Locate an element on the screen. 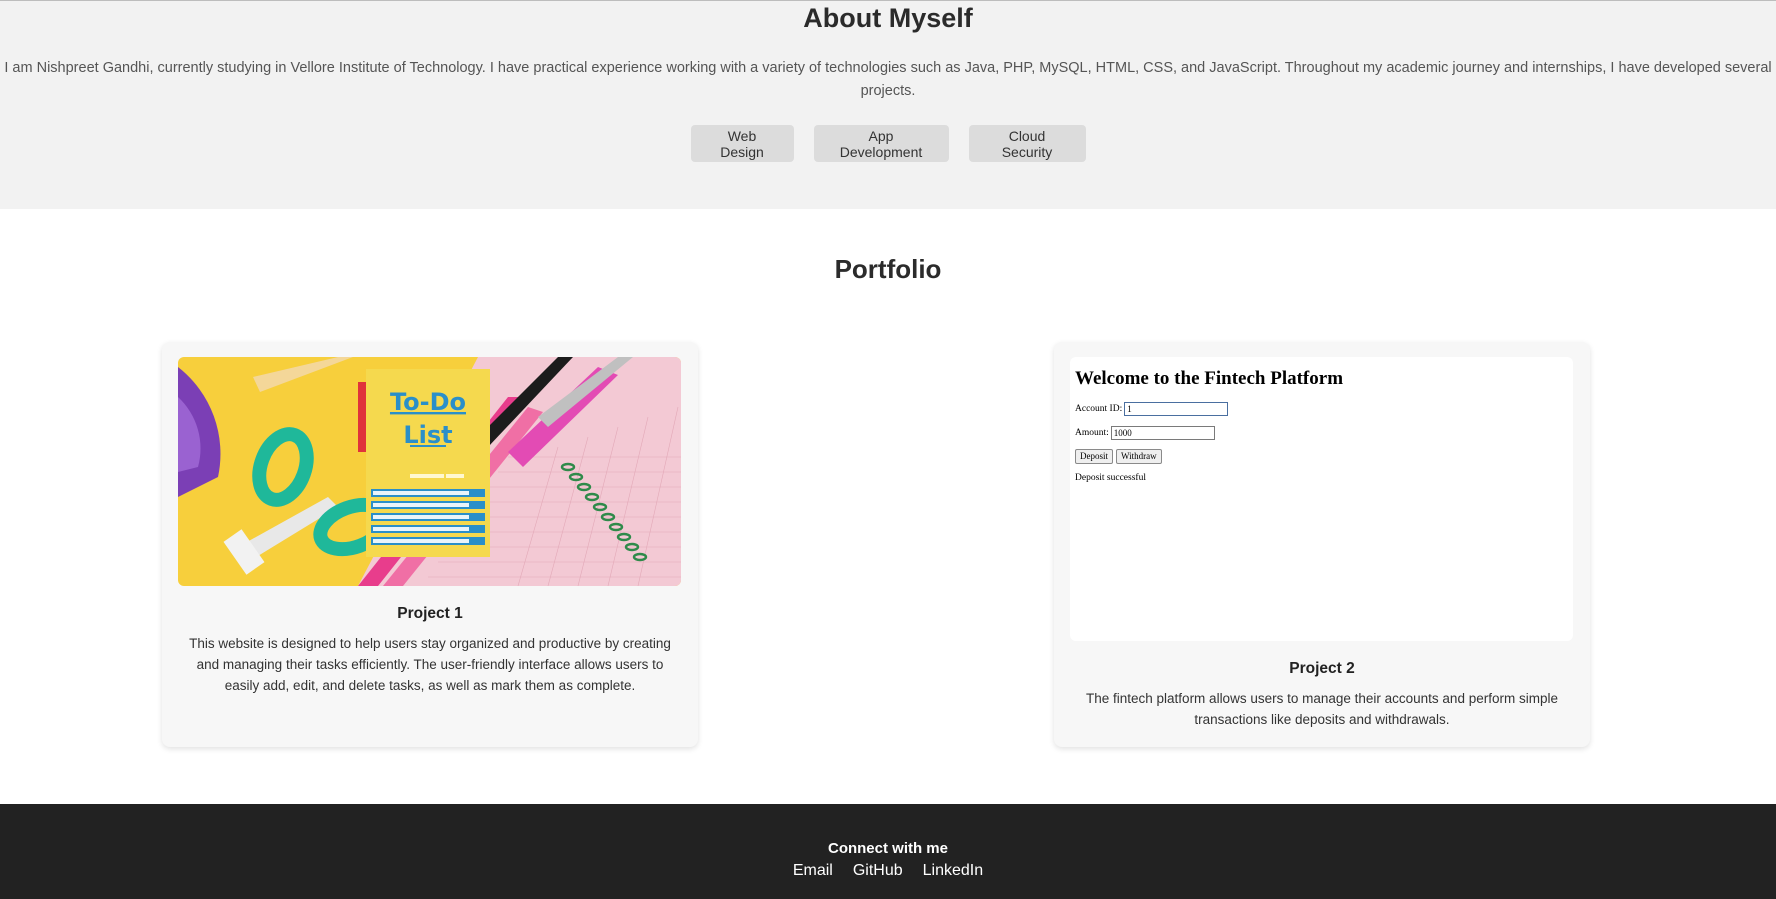 The height and width of the screenshot is (899, 1776). social-links: Email GitHub LinkedIn is located at coordinates (888, 871).